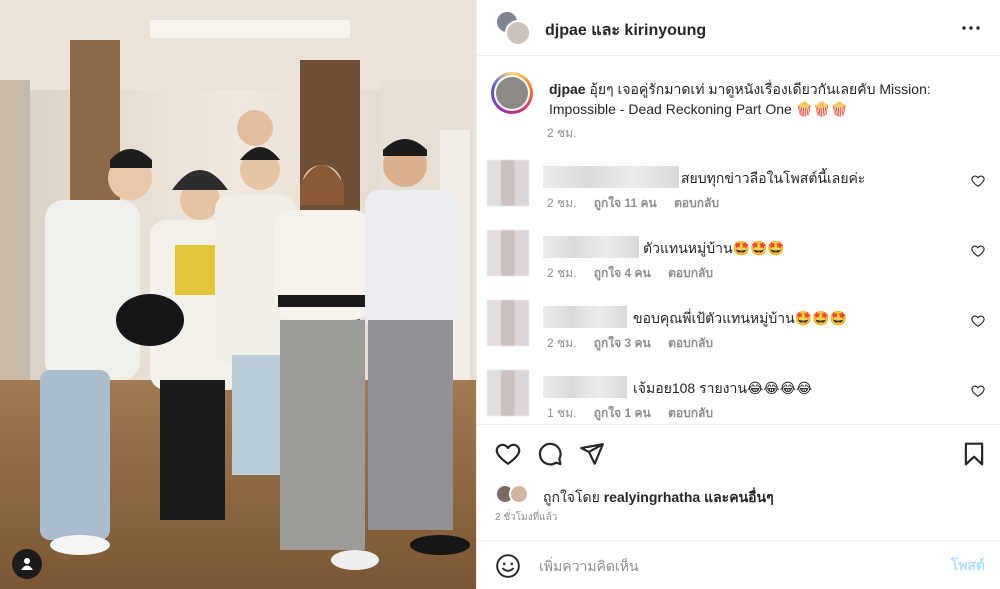 This screenshot has height=589, width=1000. I want to click on liker-username-link: realyingrhatha, so click(652, 497).